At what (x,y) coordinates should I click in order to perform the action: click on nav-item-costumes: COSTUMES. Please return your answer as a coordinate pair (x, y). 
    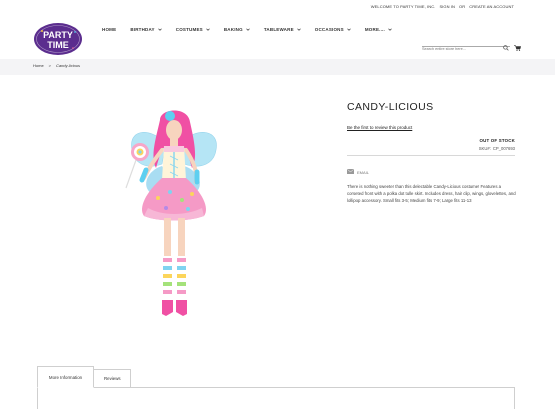
    Looking at the image, I should click on (193, 29).